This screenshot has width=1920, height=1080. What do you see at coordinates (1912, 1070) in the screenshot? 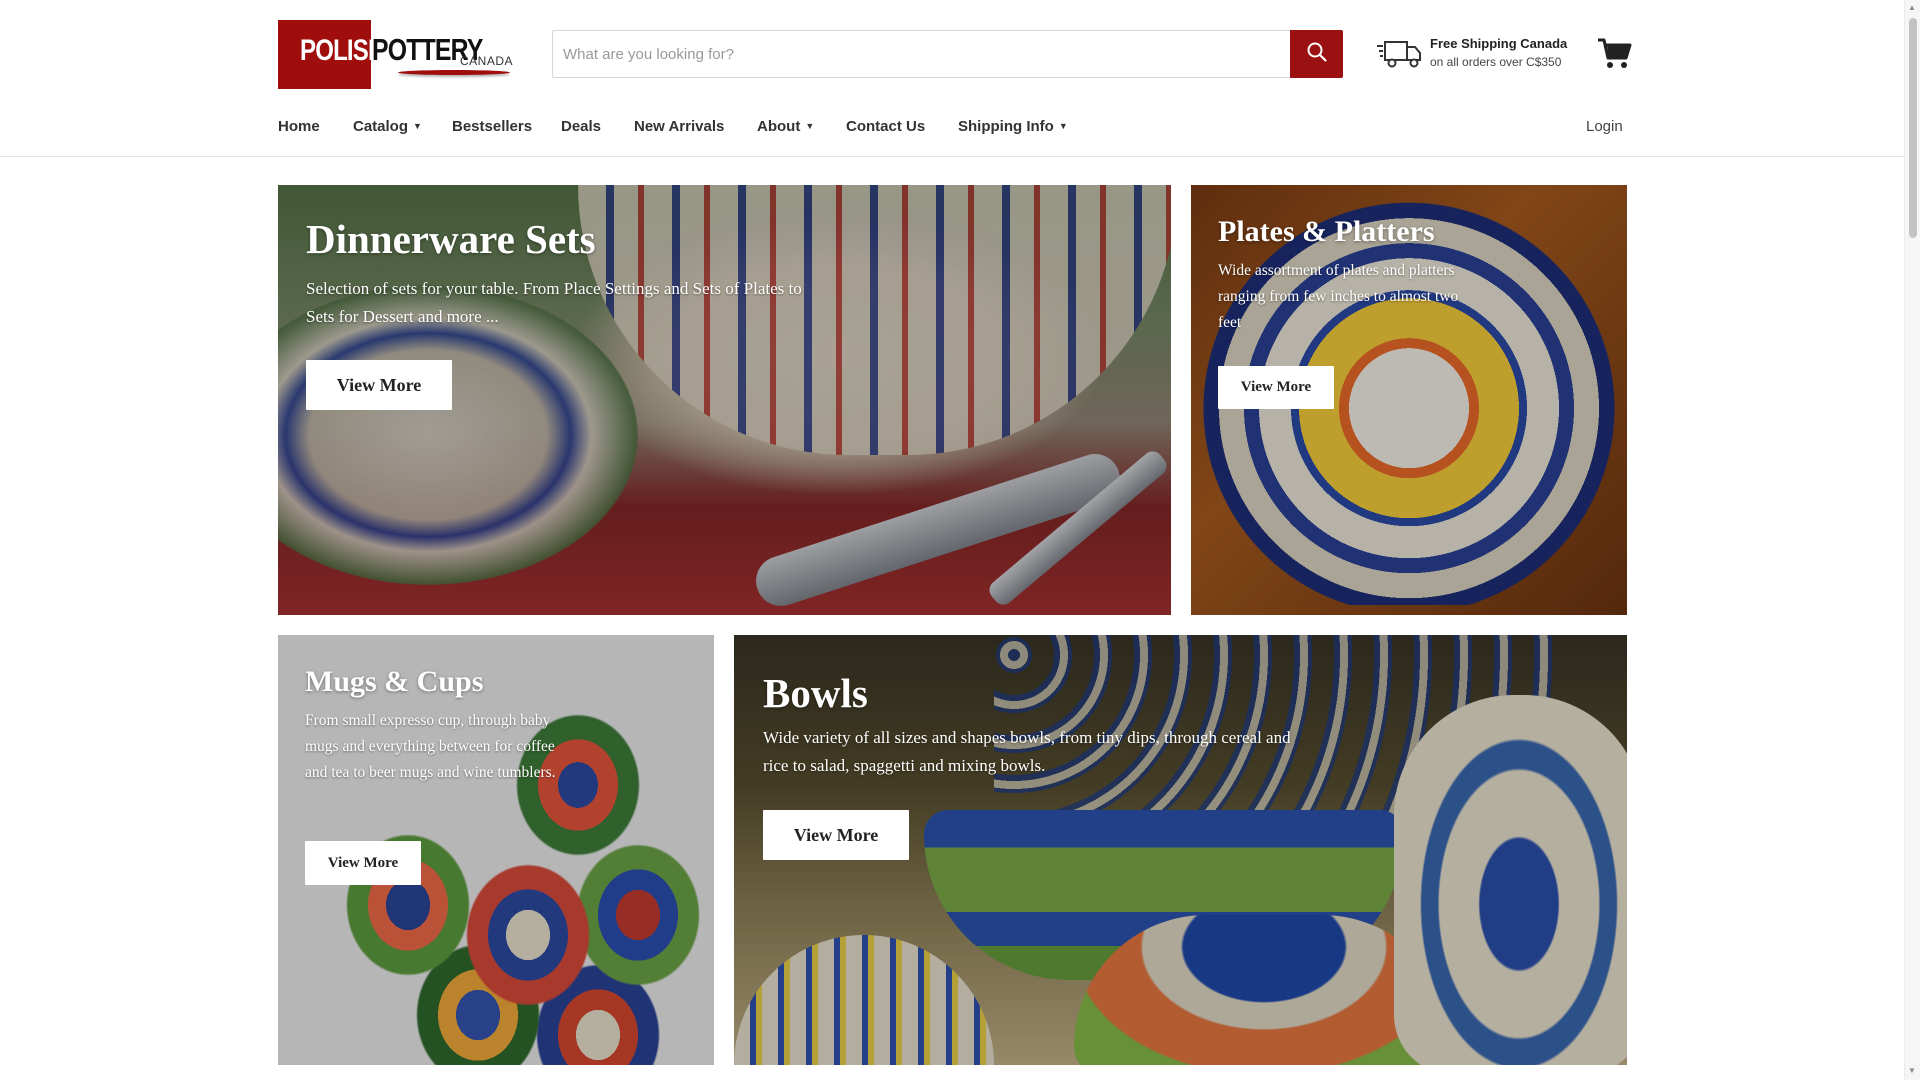
I see `scroll-down-icon: ▼` at bounding box center [1912, 1070].